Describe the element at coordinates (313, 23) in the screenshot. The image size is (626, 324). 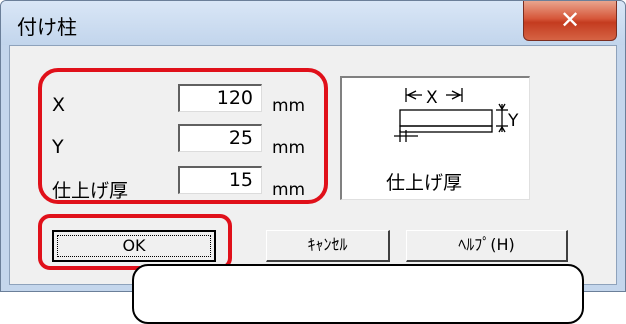
I see `title-bar: 付け柱 ✕` at that location.